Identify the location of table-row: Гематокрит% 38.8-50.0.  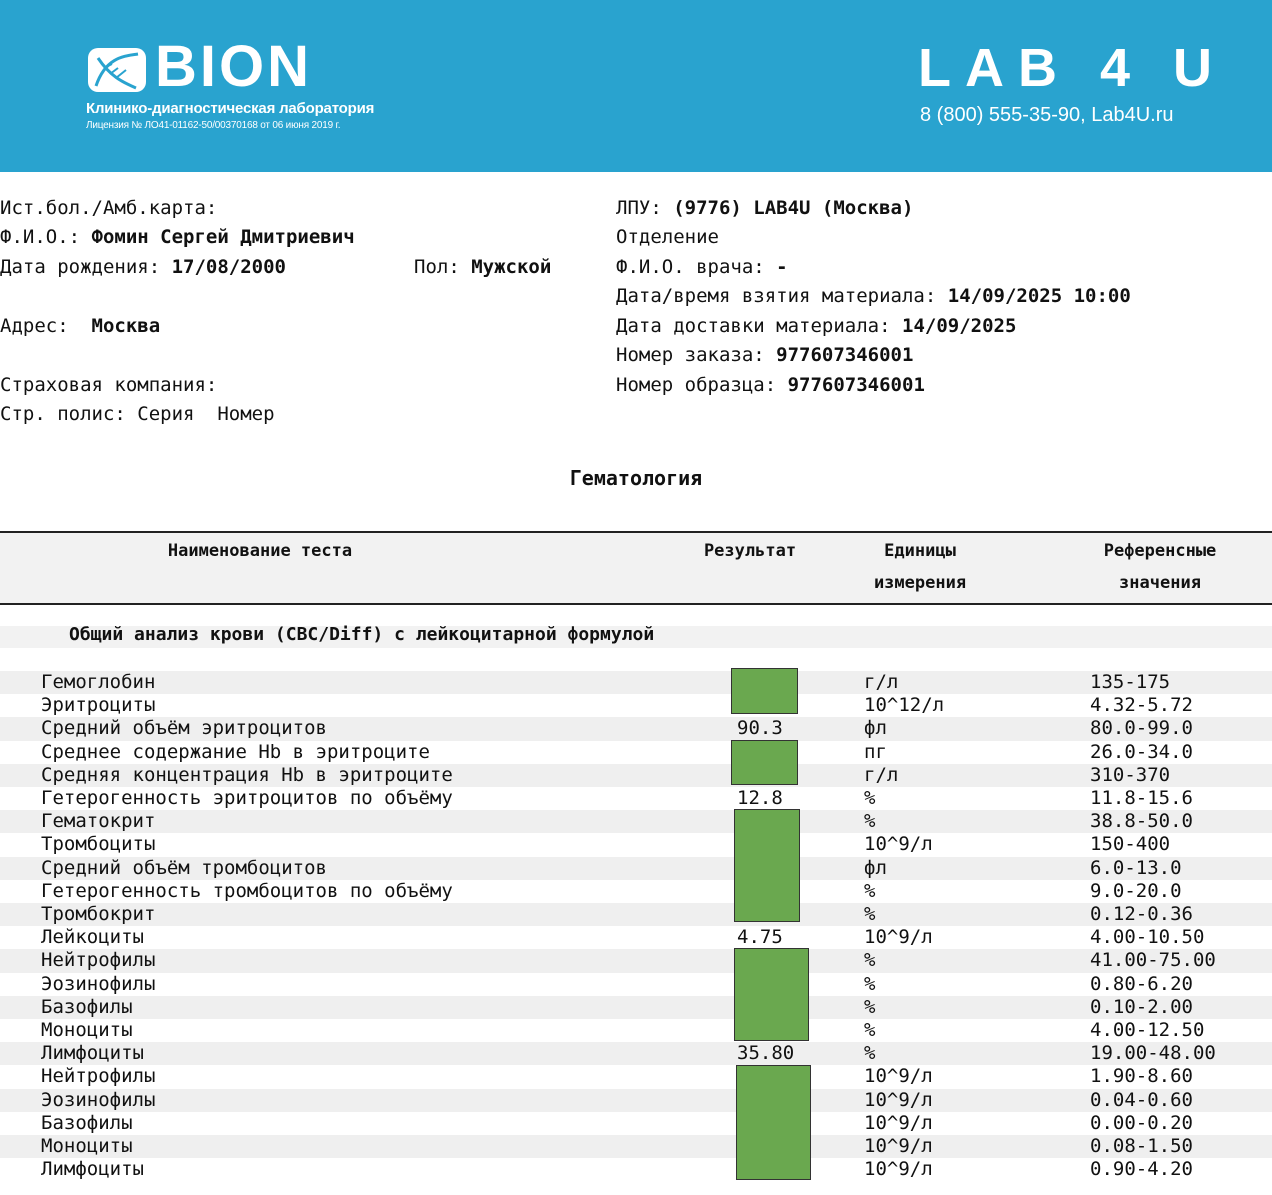
(636, 822).